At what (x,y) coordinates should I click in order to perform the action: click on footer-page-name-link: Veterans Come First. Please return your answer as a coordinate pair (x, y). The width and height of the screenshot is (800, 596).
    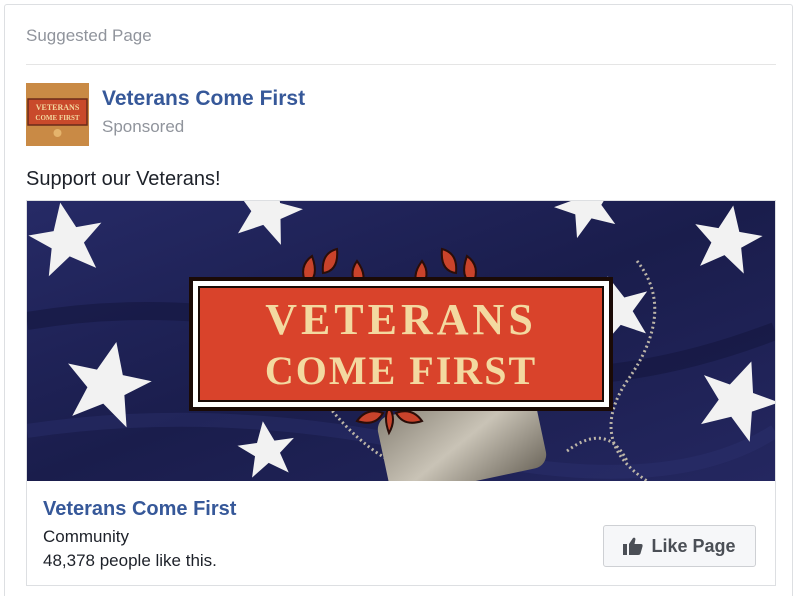
    Looking at the image, I should click on (139, 509).